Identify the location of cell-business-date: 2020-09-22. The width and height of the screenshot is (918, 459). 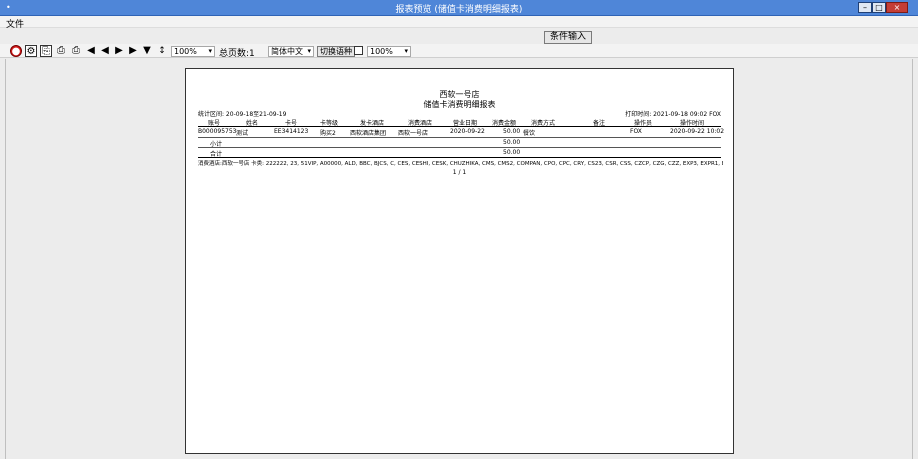
(467, 131).